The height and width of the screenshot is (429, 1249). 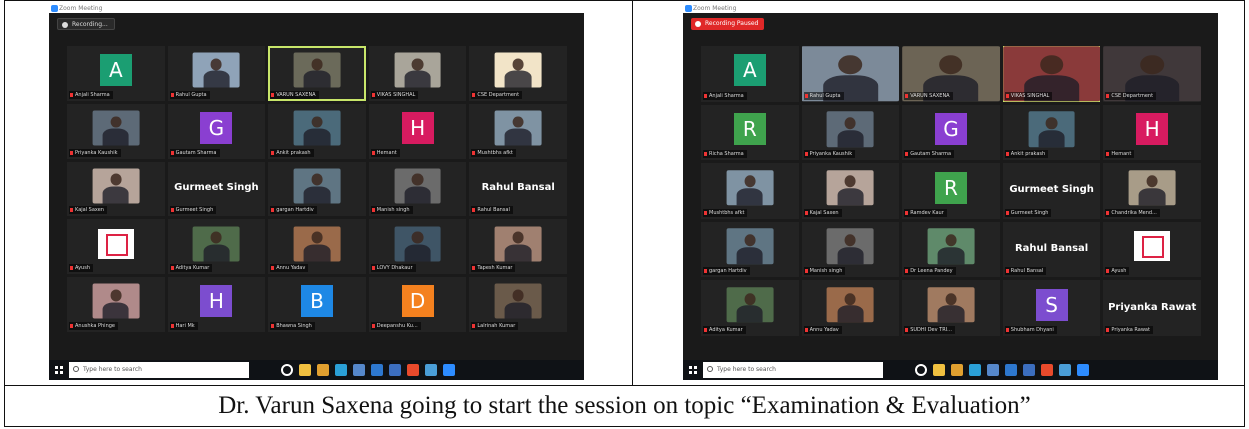 I want to click on participant-avatar: A, so click(x=115, y=70).